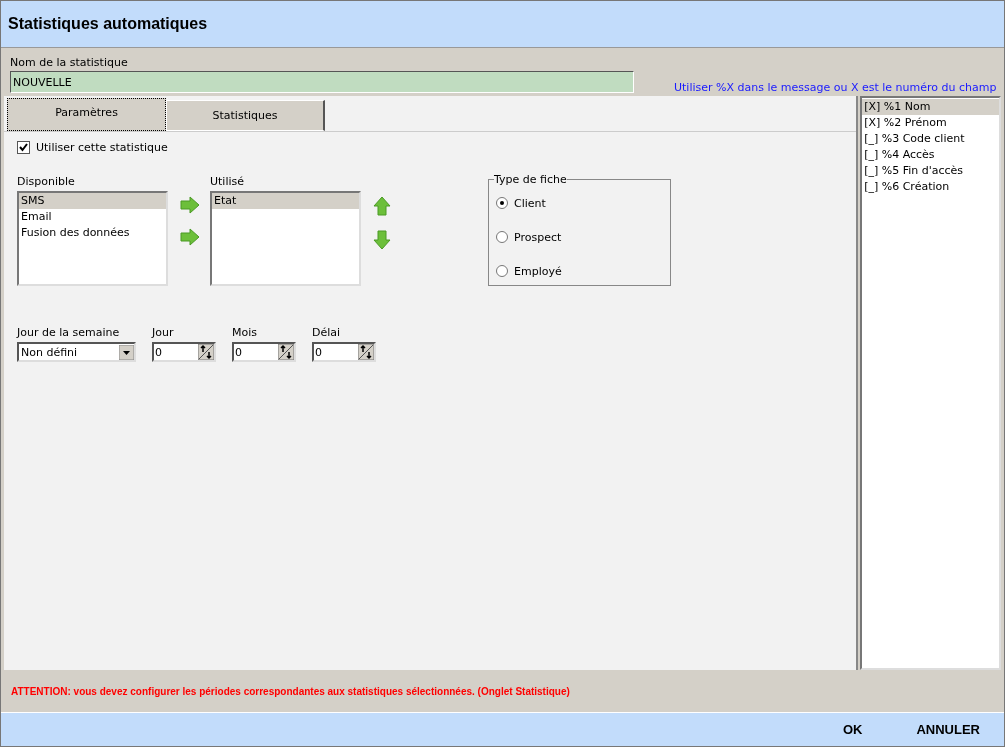 The image size is (1005, 747). I want to click on list-item: Fusion des données, so click(92, 233).